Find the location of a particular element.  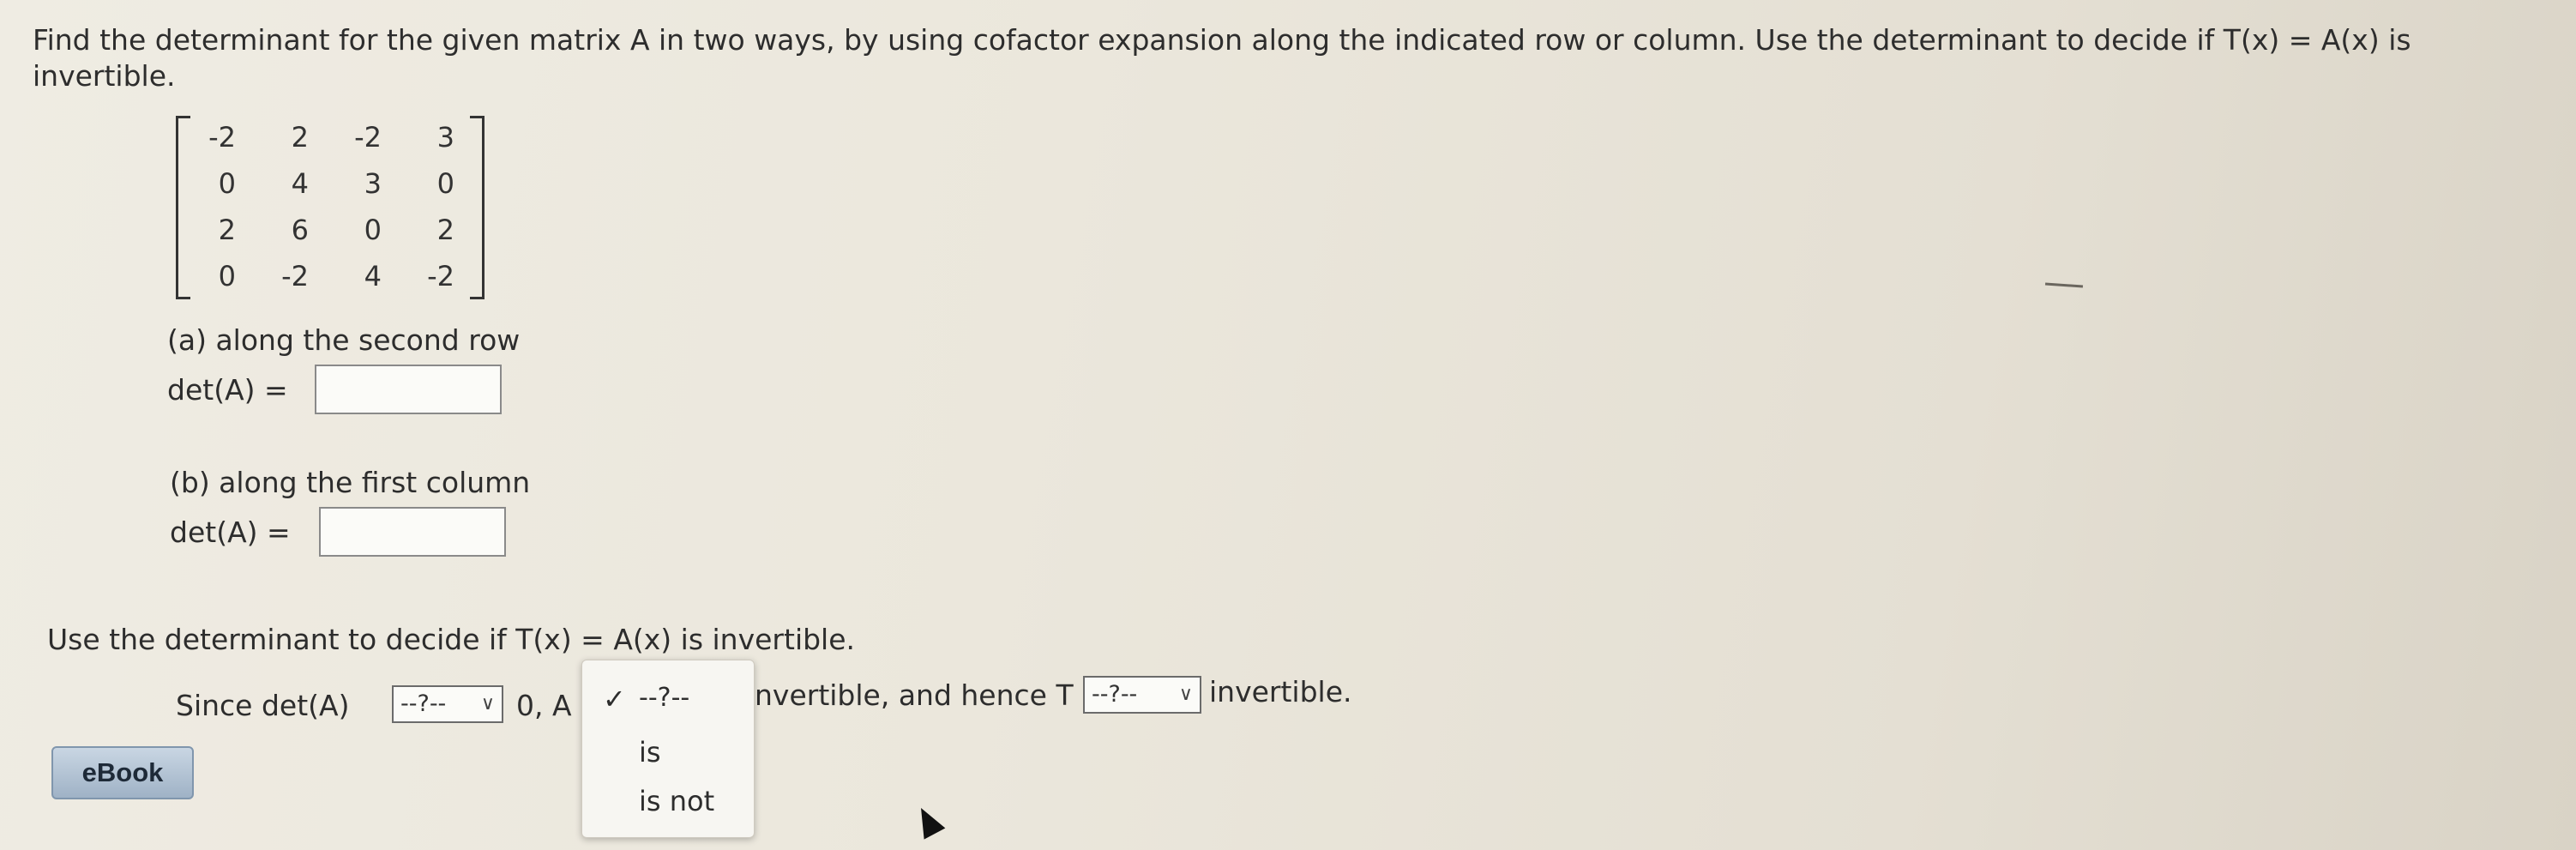

a-invertible-dropdown: ✓ --?-- is is not is located at coordinates (668, 749).